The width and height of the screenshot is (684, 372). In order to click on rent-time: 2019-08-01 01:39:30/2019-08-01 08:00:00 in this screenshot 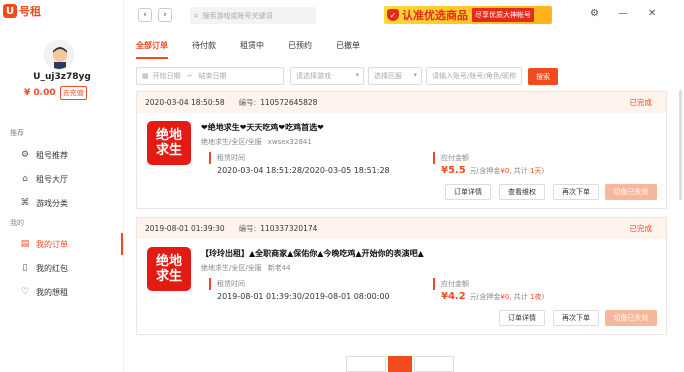, I will do `click(303, 296)`.